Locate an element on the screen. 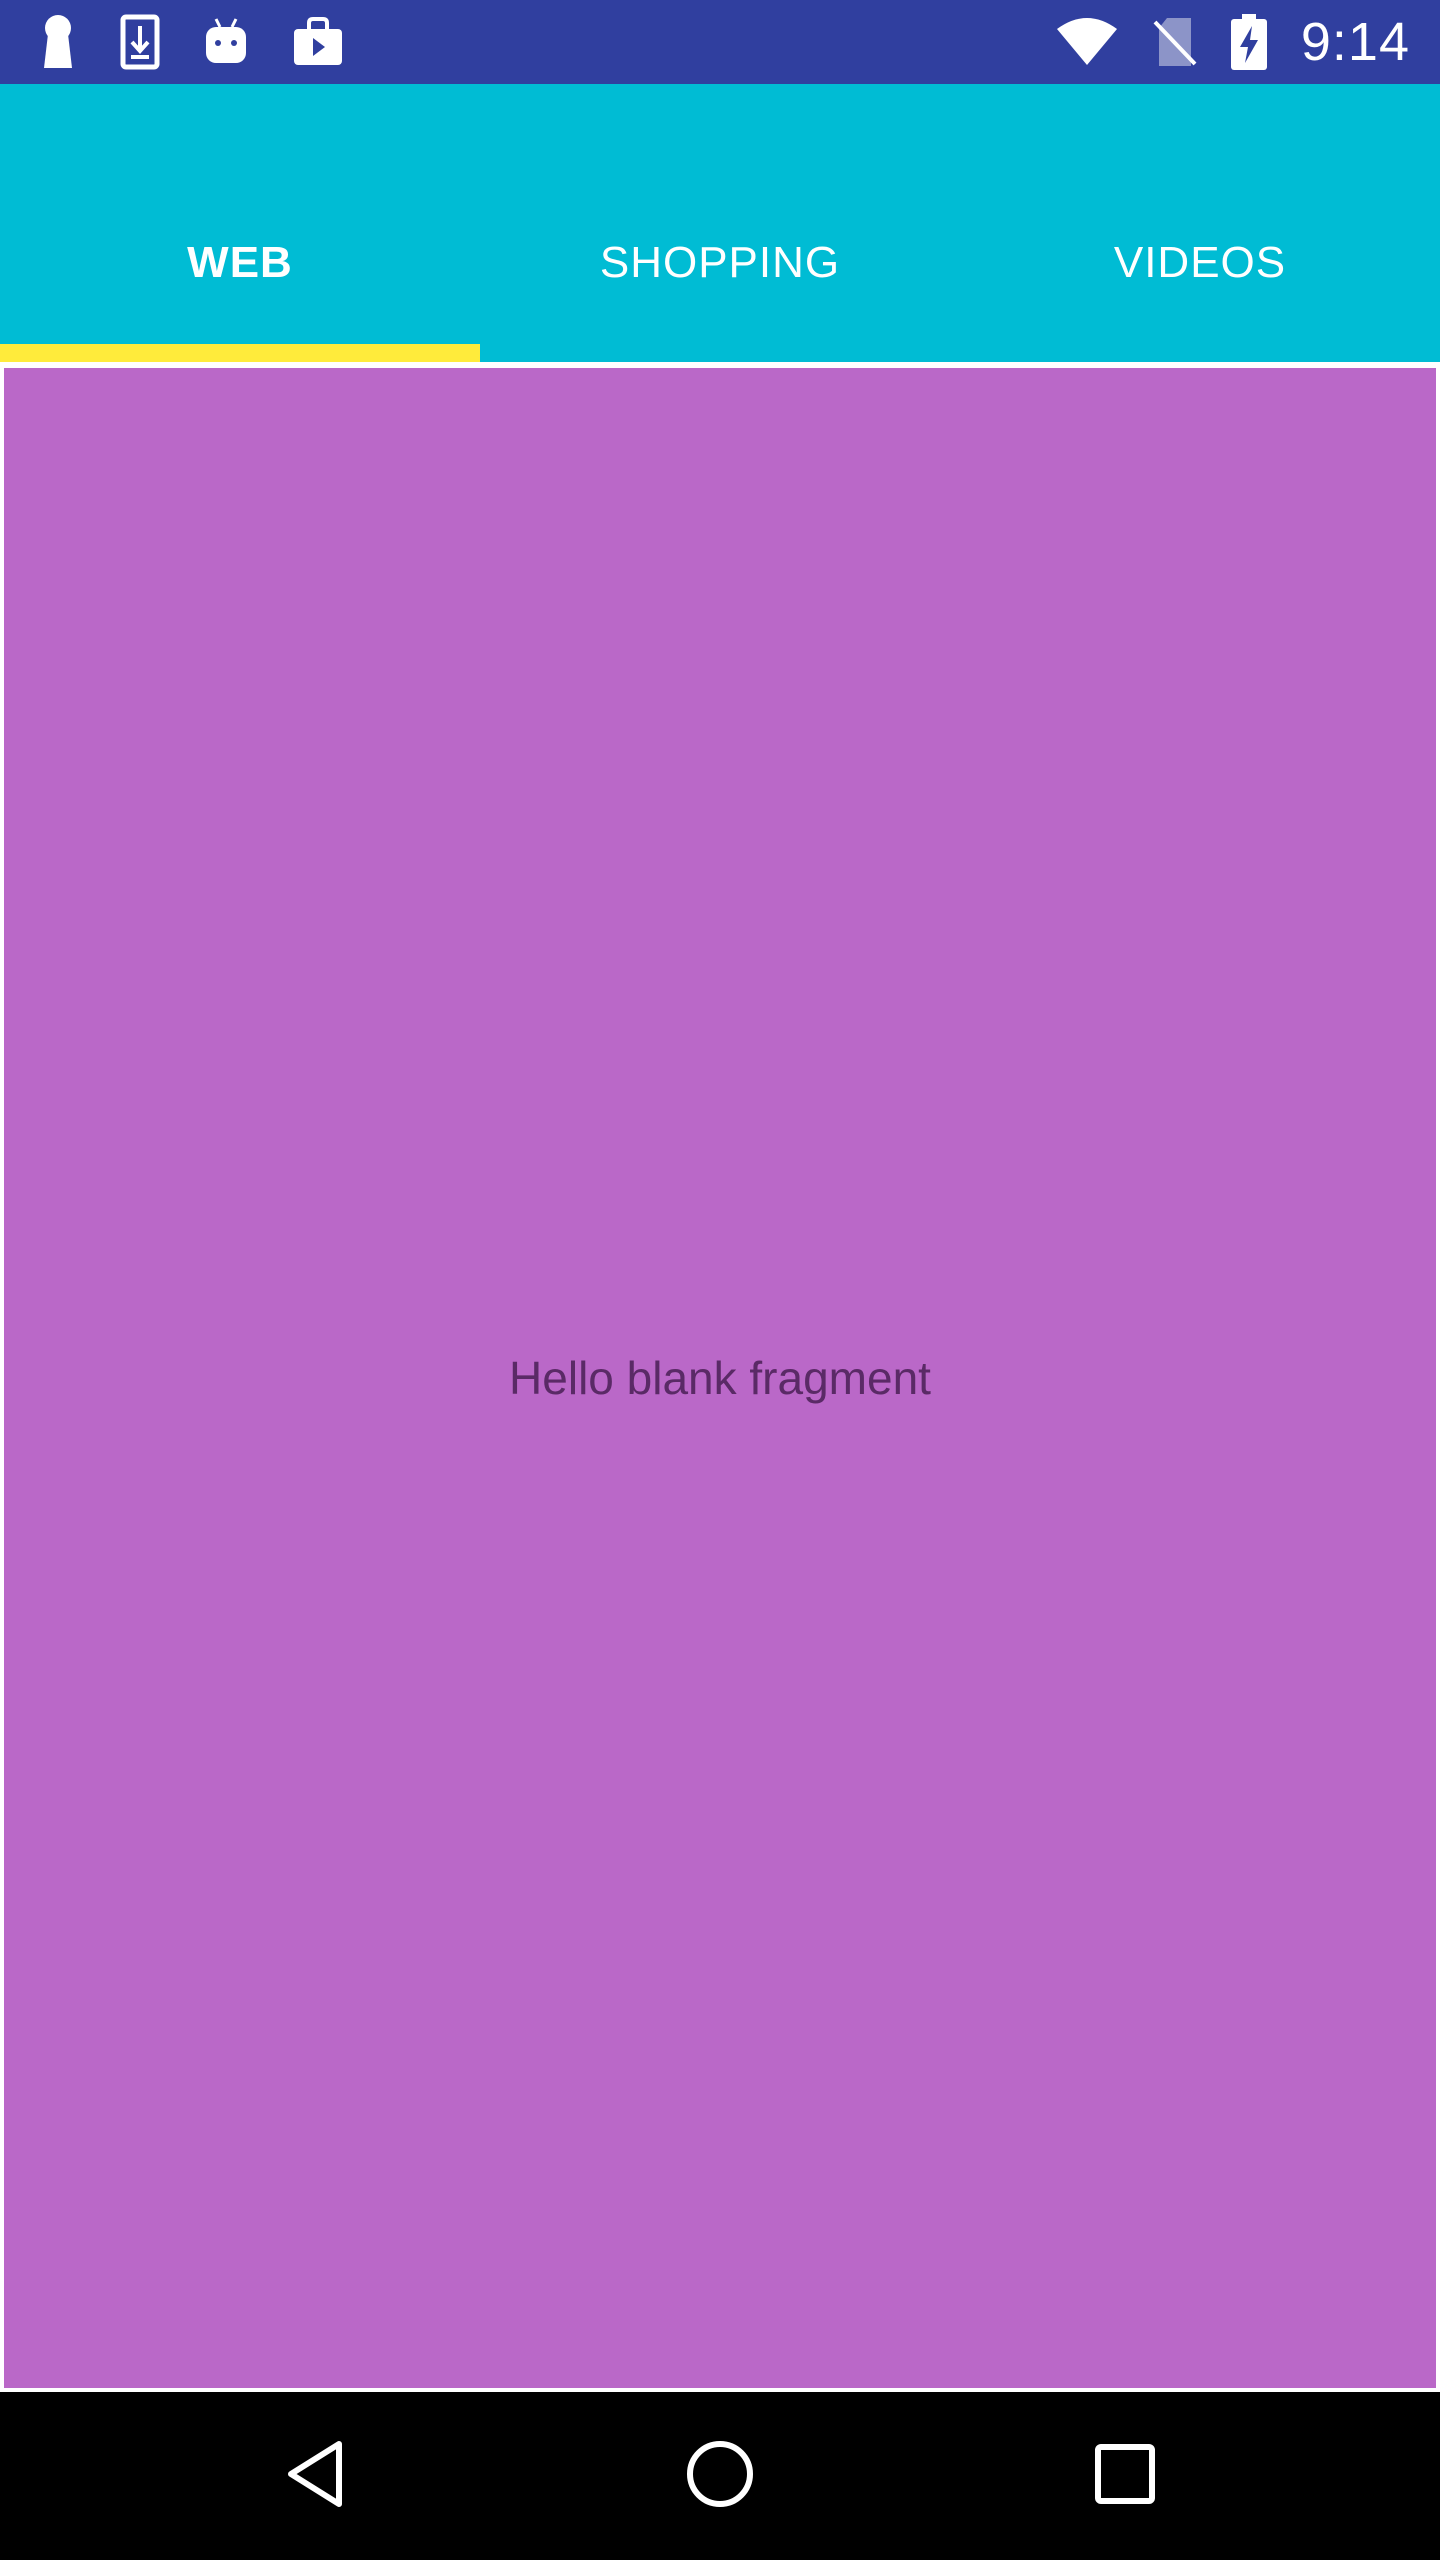  android-icon is located at coordinates (226, 42).